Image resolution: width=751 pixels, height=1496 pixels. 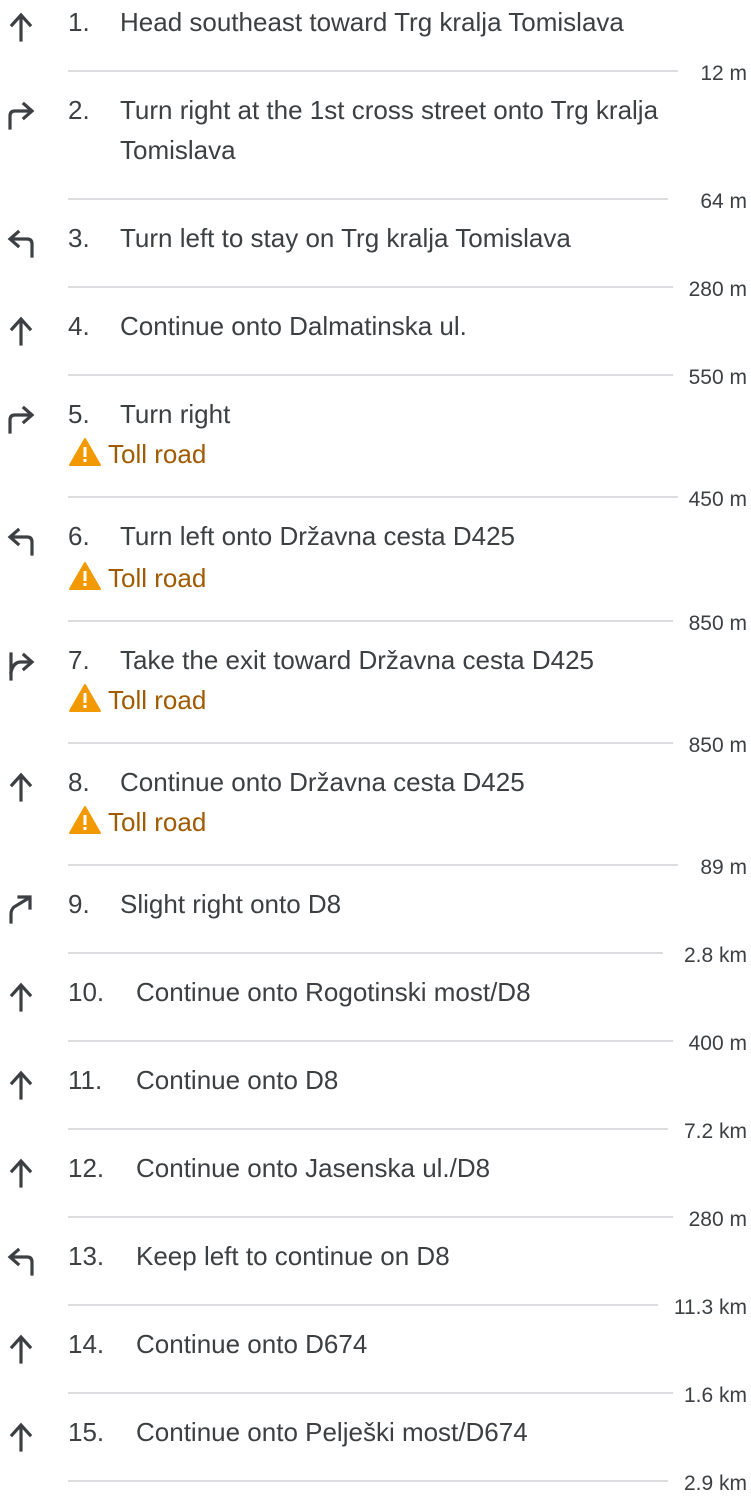 I want to click on step-instruction: Slight right onto D8, so click(x=231, y=904).